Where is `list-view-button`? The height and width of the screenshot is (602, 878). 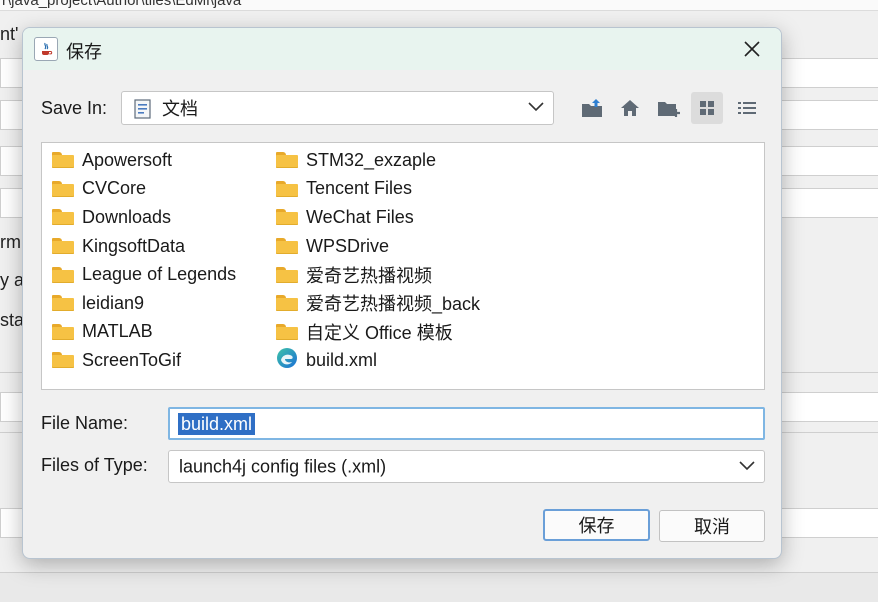 list-view-button is located at coordinates (707, 108).